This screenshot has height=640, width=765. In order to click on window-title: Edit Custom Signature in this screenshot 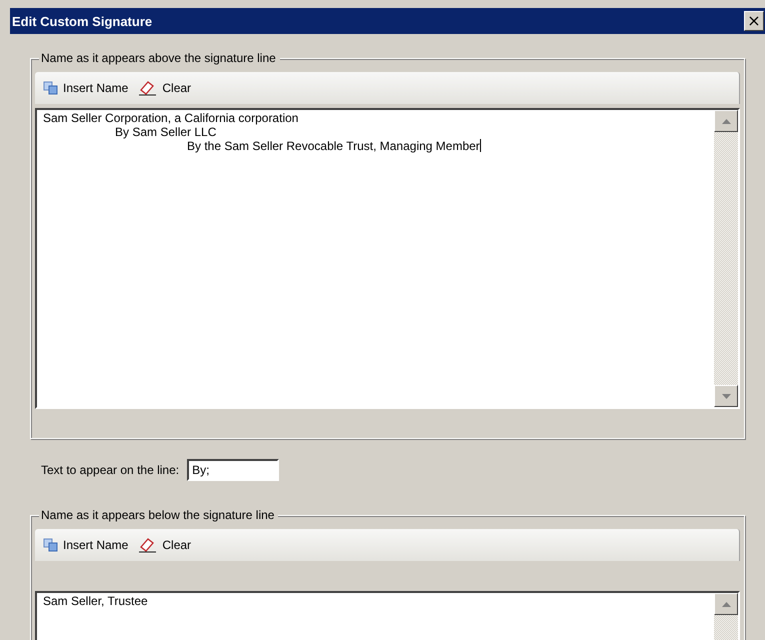, I will do `click(82, 21)`.